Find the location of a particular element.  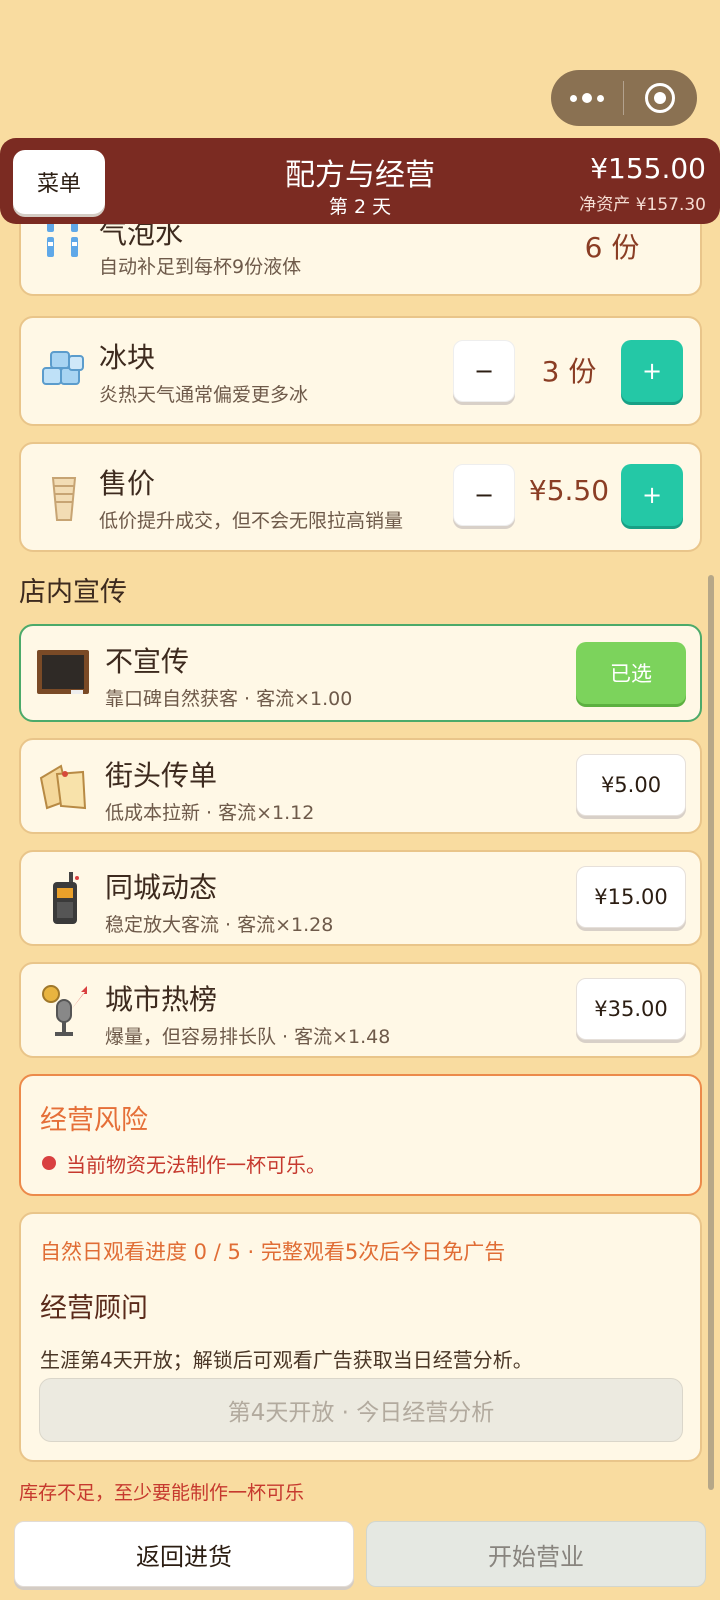

ad-progress-text: 自然日观看进度 0 / 5 · 完整观看5次后今日免广告 is located at coordinates (273, 1252).